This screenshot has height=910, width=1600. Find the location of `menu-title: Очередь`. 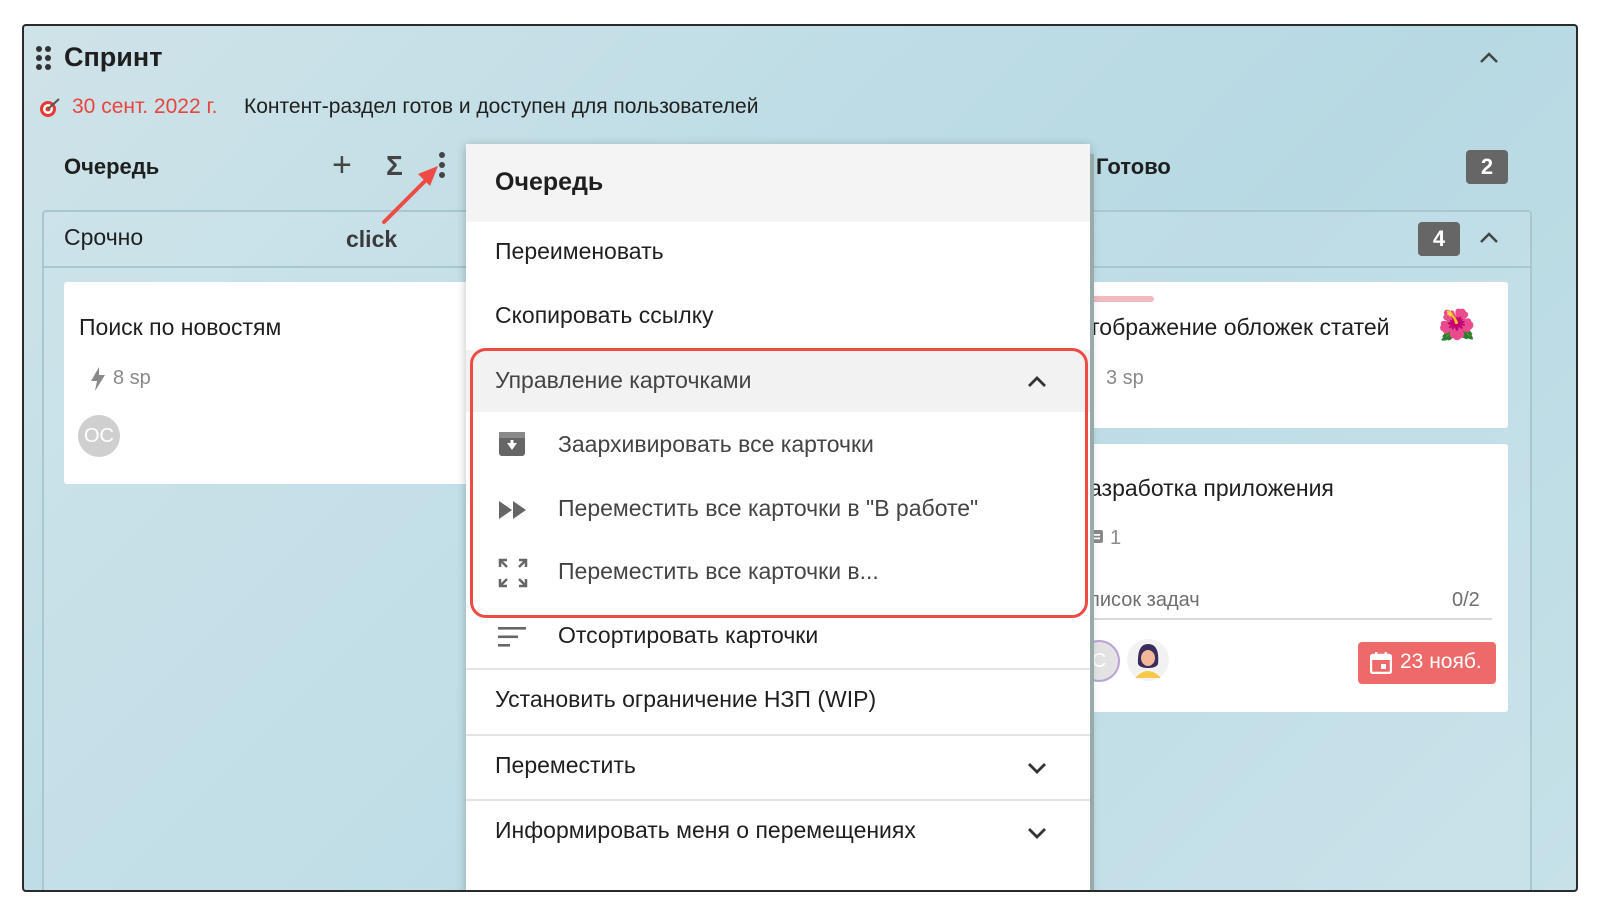

menu-title: Очередь is located at coordinates (549, 182).